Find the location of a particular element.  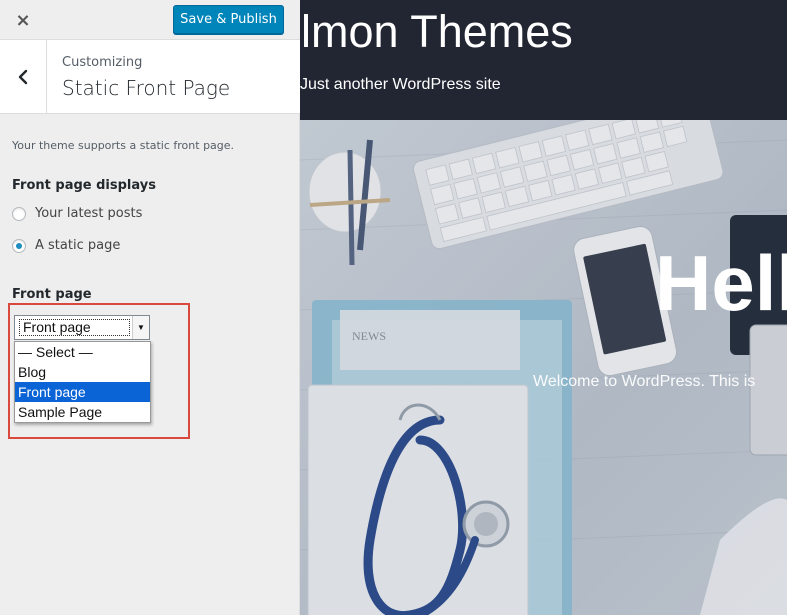

radio-label: Your latest posts is located at coordinates (89, 213).